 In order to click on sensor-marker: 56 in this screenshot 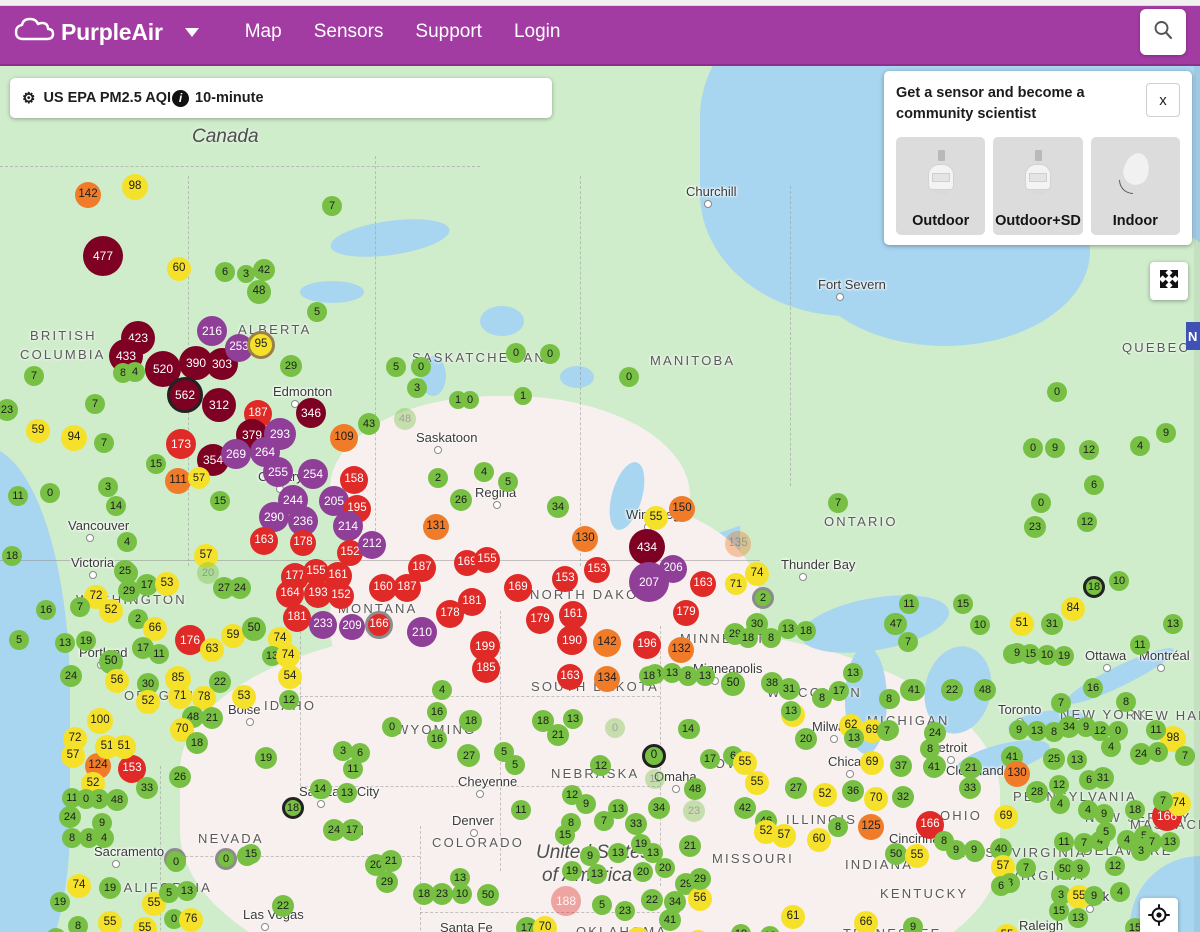, I will do `click(117, 681)`.